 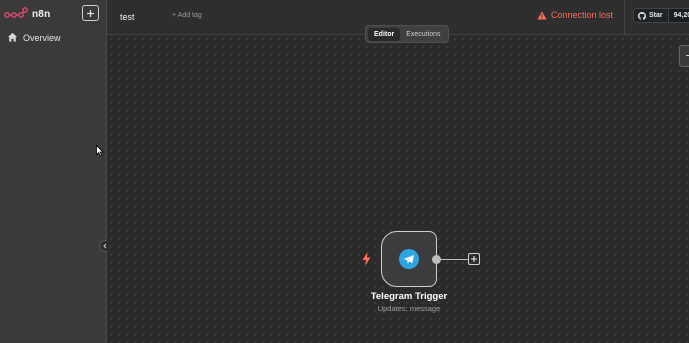 I want to click on github-star-button: Star 94,20, so click(x=661, y=15).